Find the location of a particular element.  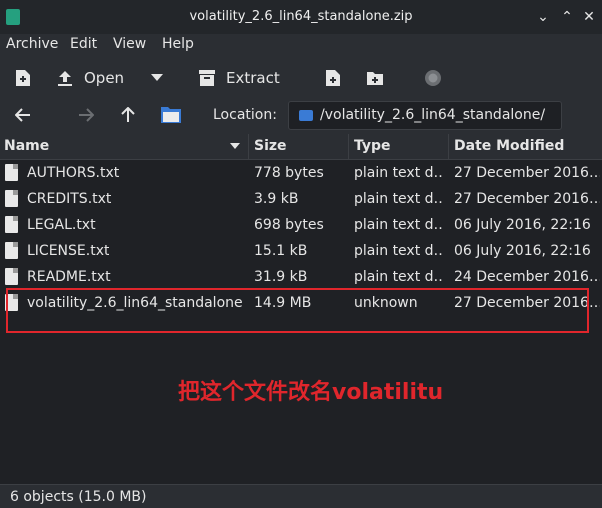

add-folder-button is located at coordinates (375, 78).